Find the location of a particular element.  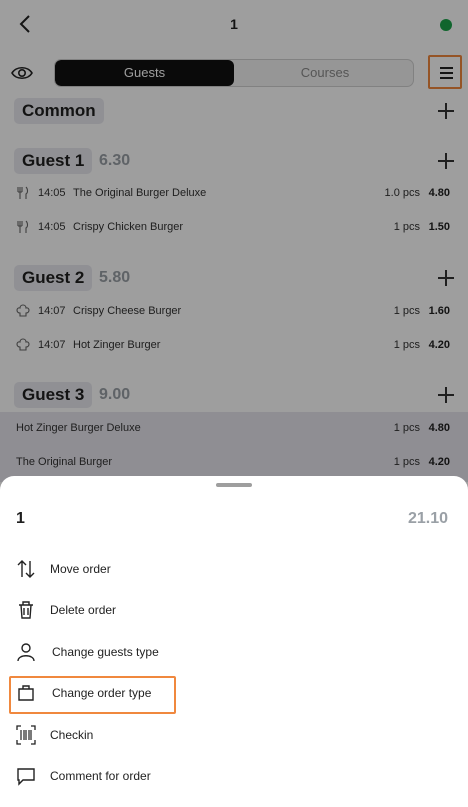

action-label: Move order is located at coordinates (80, 569).